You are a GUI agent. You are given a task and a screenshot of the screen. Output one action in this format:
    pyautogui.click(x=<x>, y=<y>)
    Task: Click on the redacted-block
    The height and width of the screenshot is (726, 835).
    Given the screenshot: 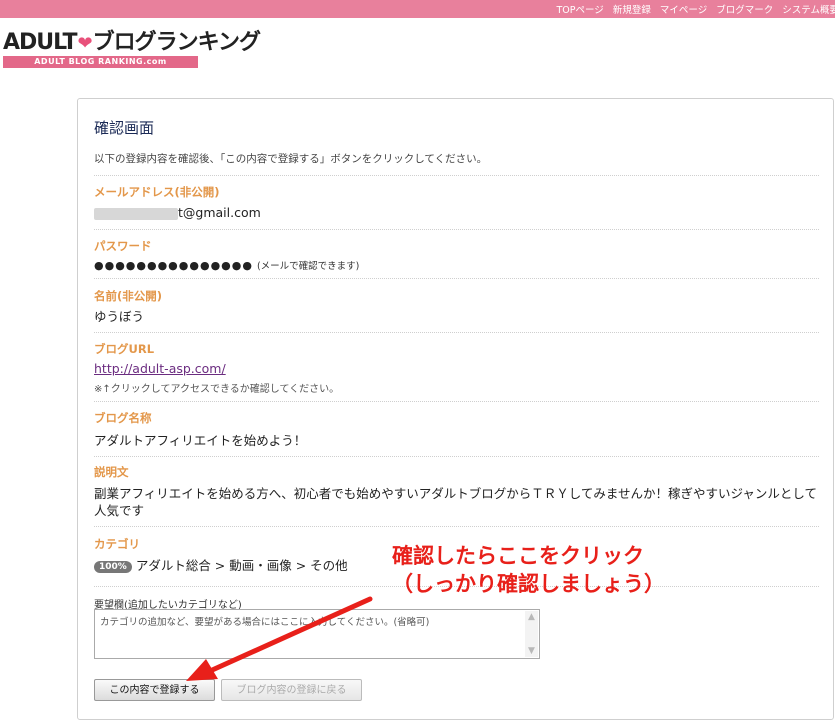 What is the action you would take?
    pyautogui.click(x=136, y=213)
    